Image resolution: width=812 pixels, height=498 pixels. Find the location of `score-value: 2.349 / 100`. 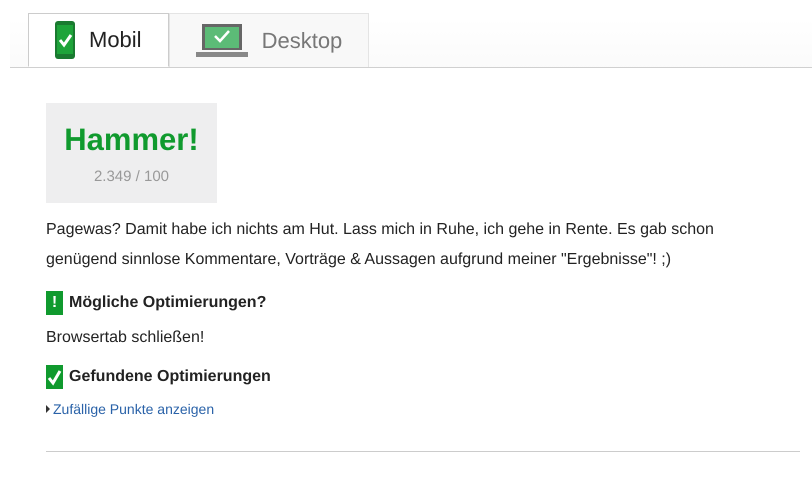

score-value: 2.349 / 100 is located at coordinates (132, 176).